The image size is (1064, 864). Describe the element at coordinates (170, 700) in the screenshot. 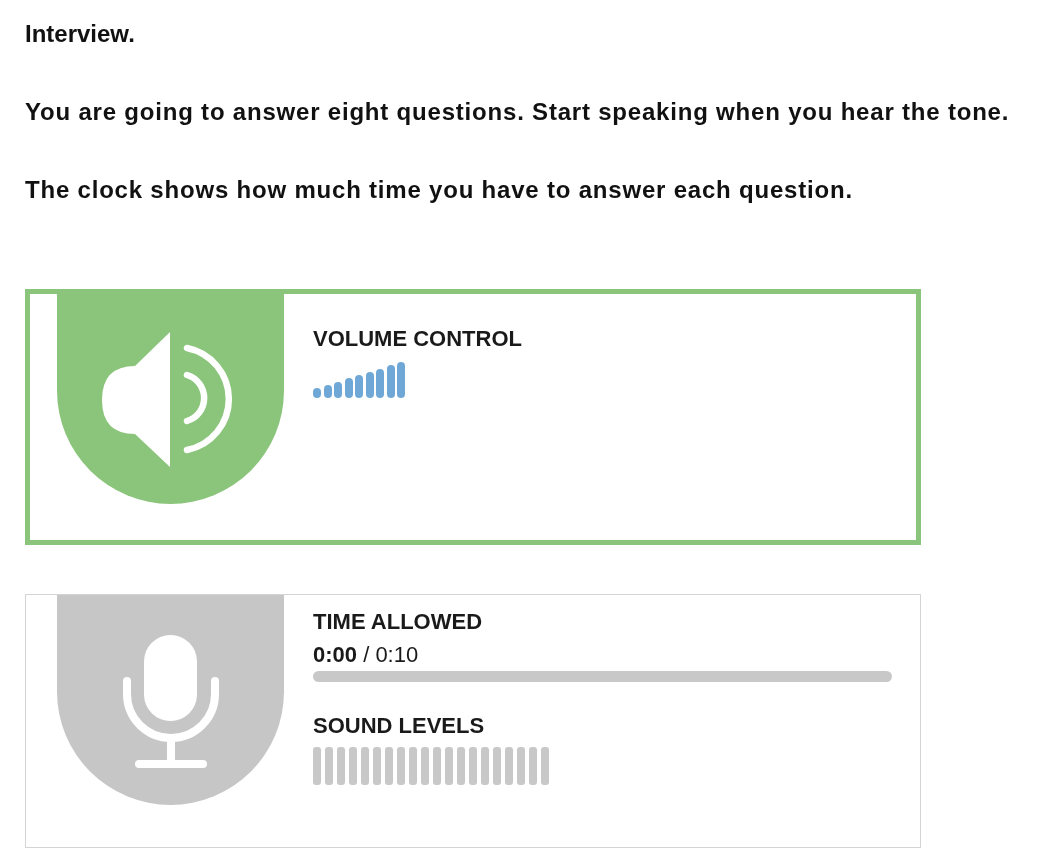

I see `microphone-icon` at that location.